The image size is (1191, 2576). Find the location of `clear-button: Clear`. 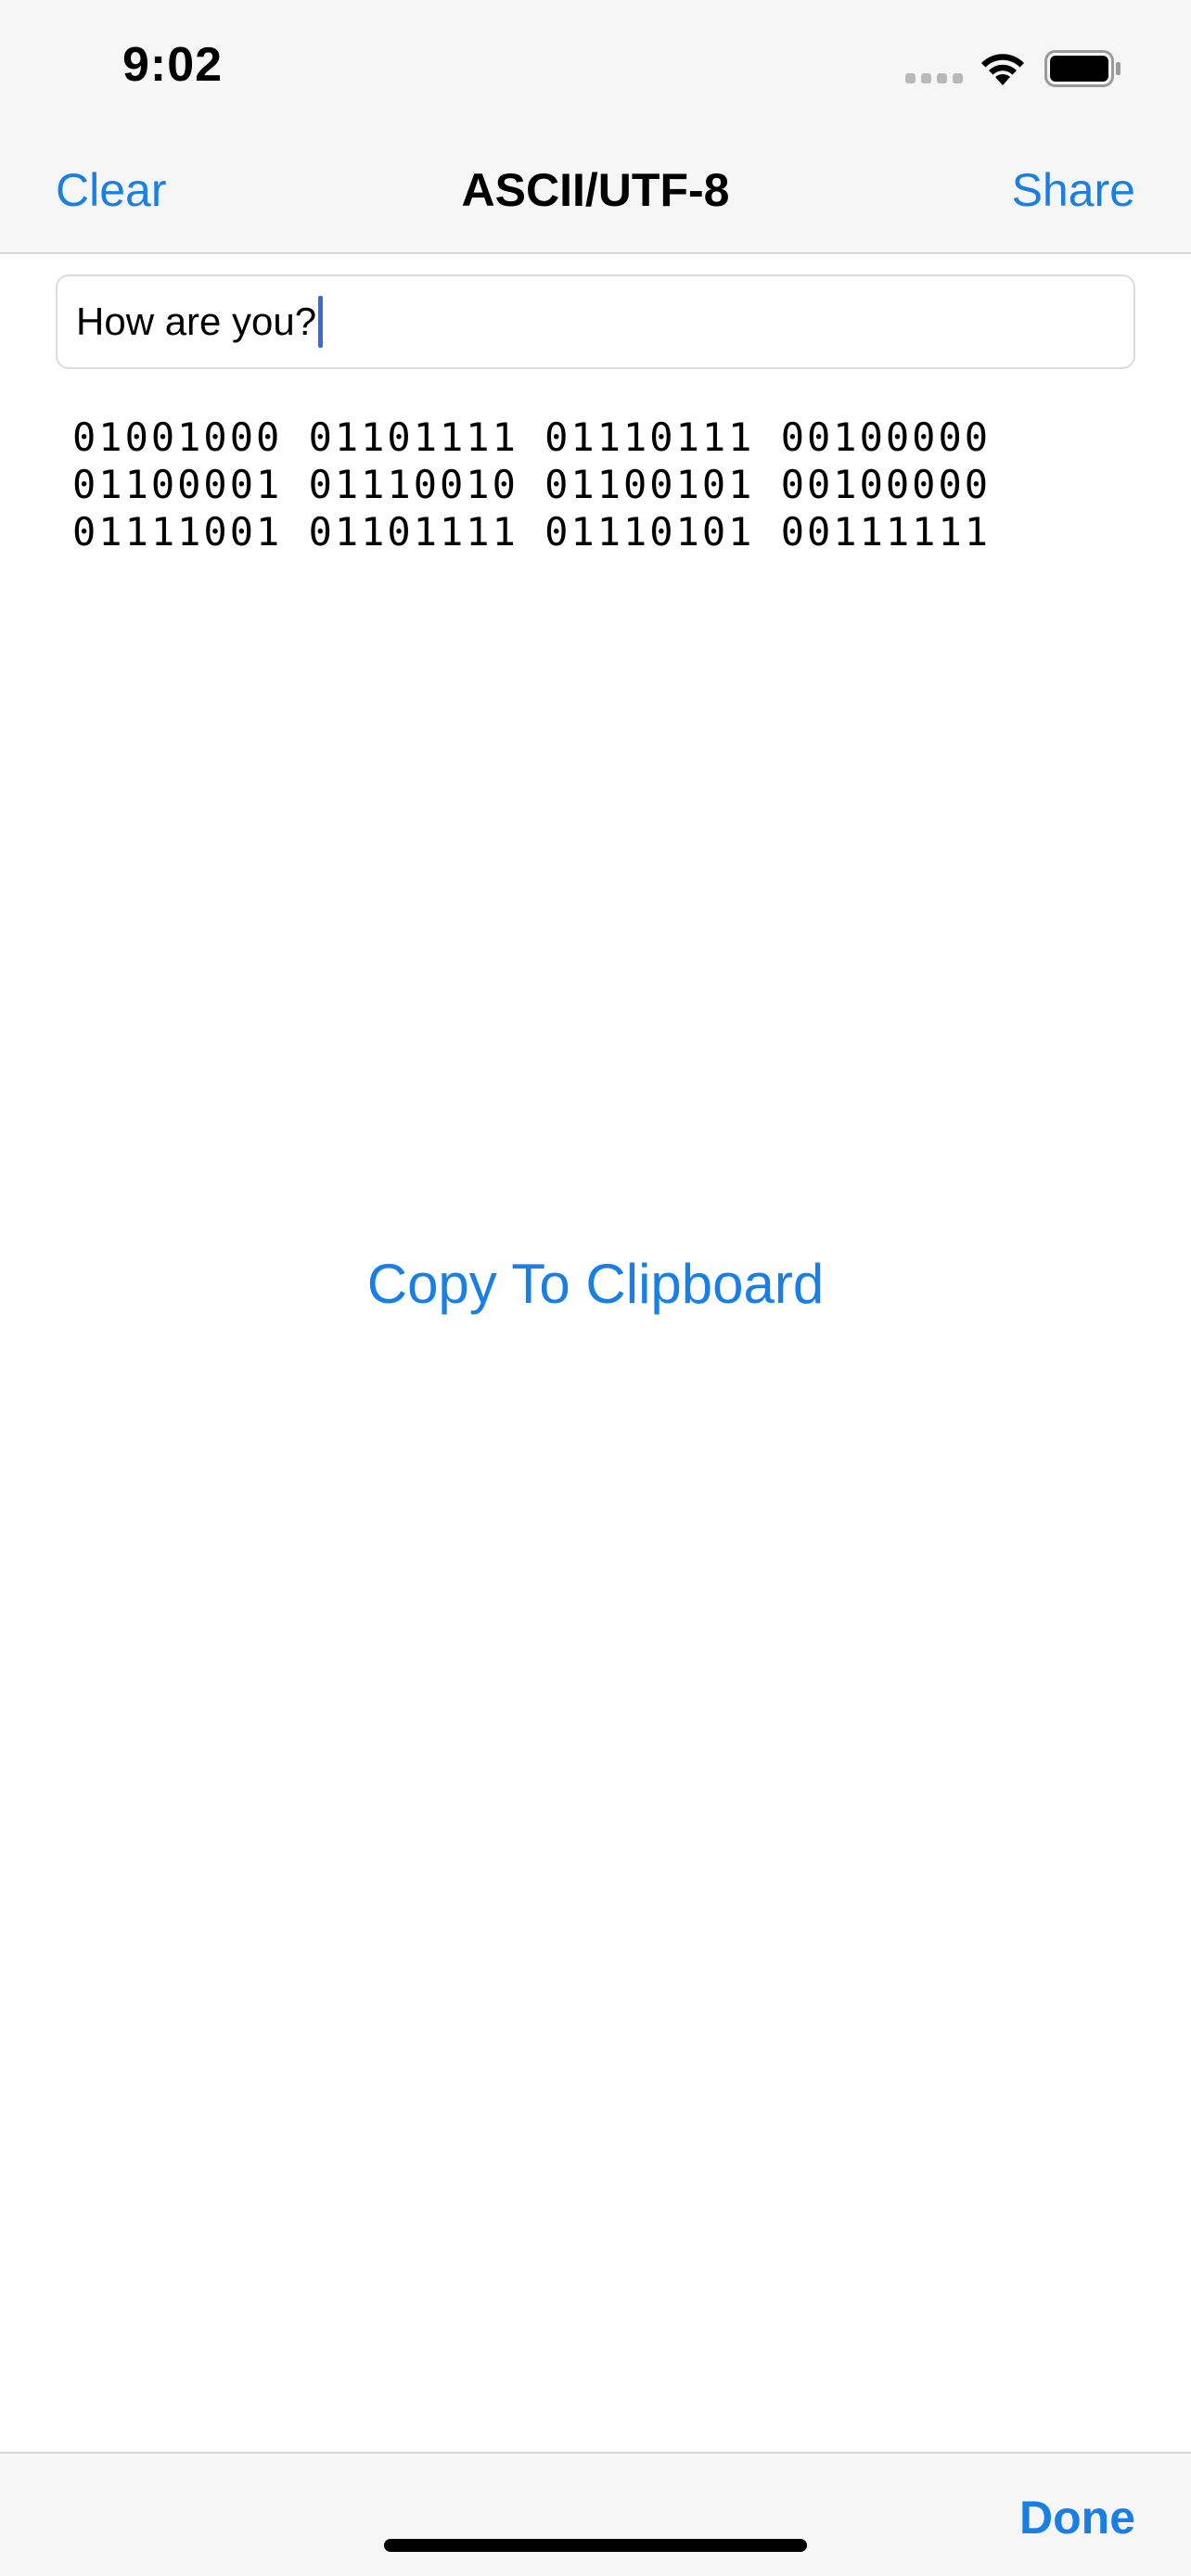

clear-button: Clear is located at coordinates (111, 190).